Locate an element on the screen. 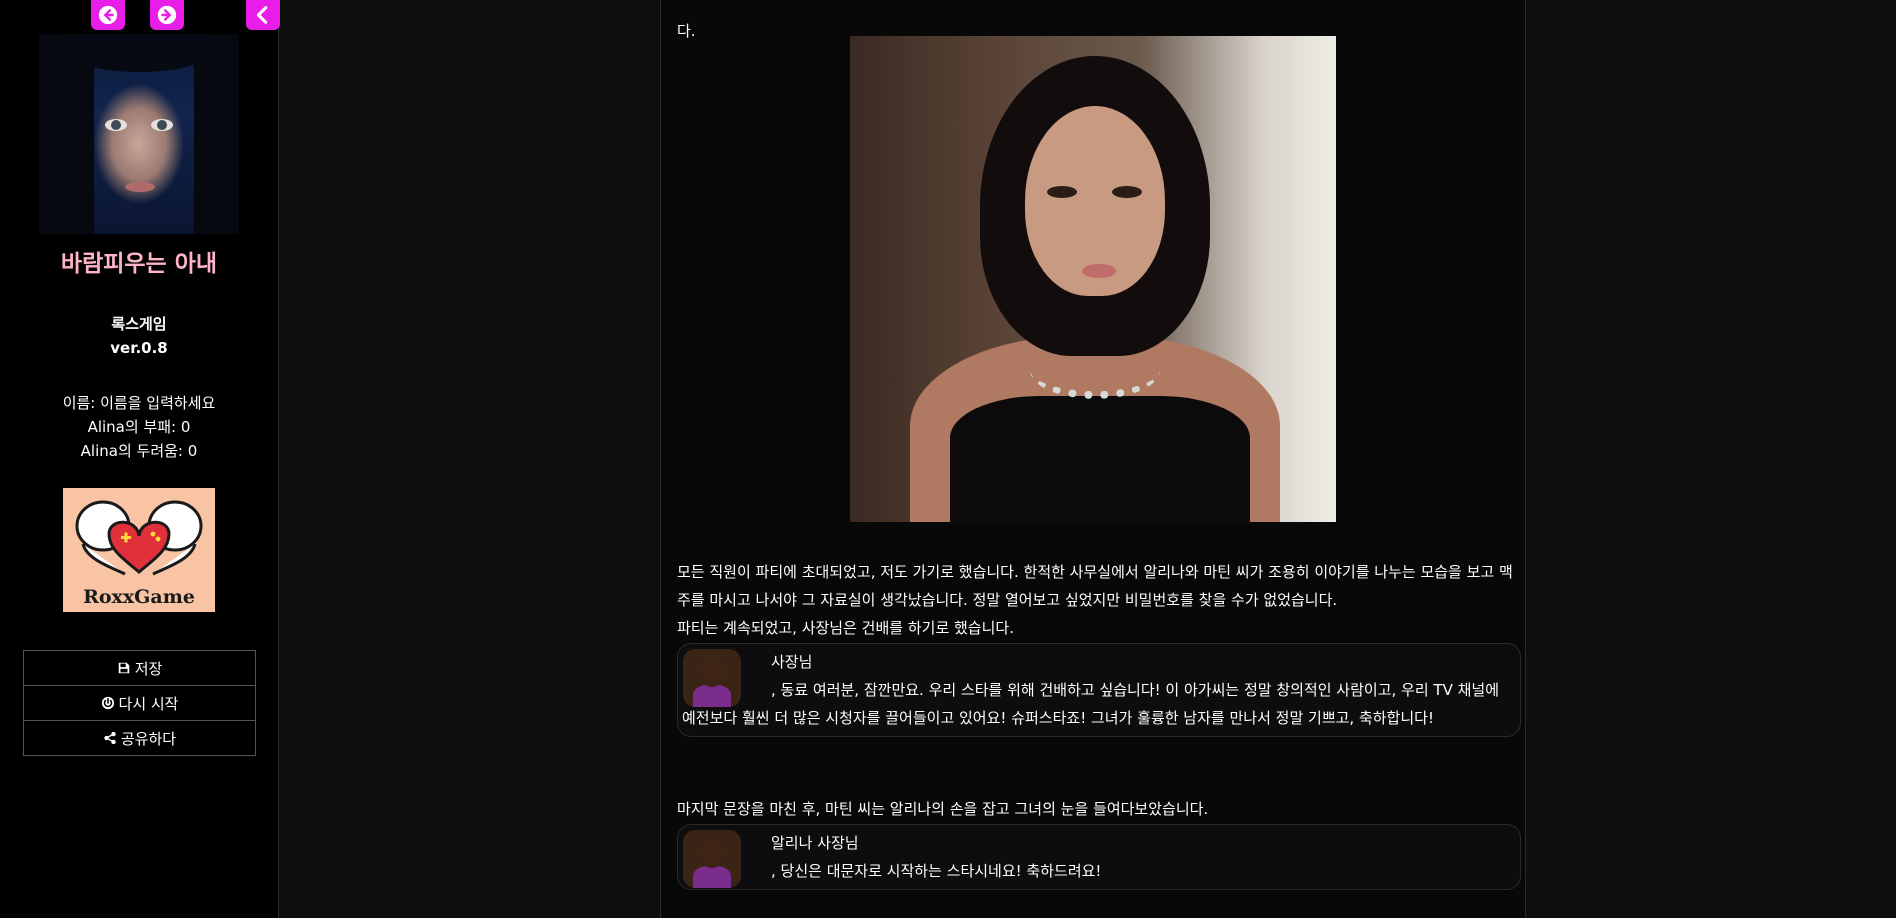 The width and height of the screenshot is (1896, 918). stat-fear: Alina의 두려움: 0 is located at coordinates (139, 451).